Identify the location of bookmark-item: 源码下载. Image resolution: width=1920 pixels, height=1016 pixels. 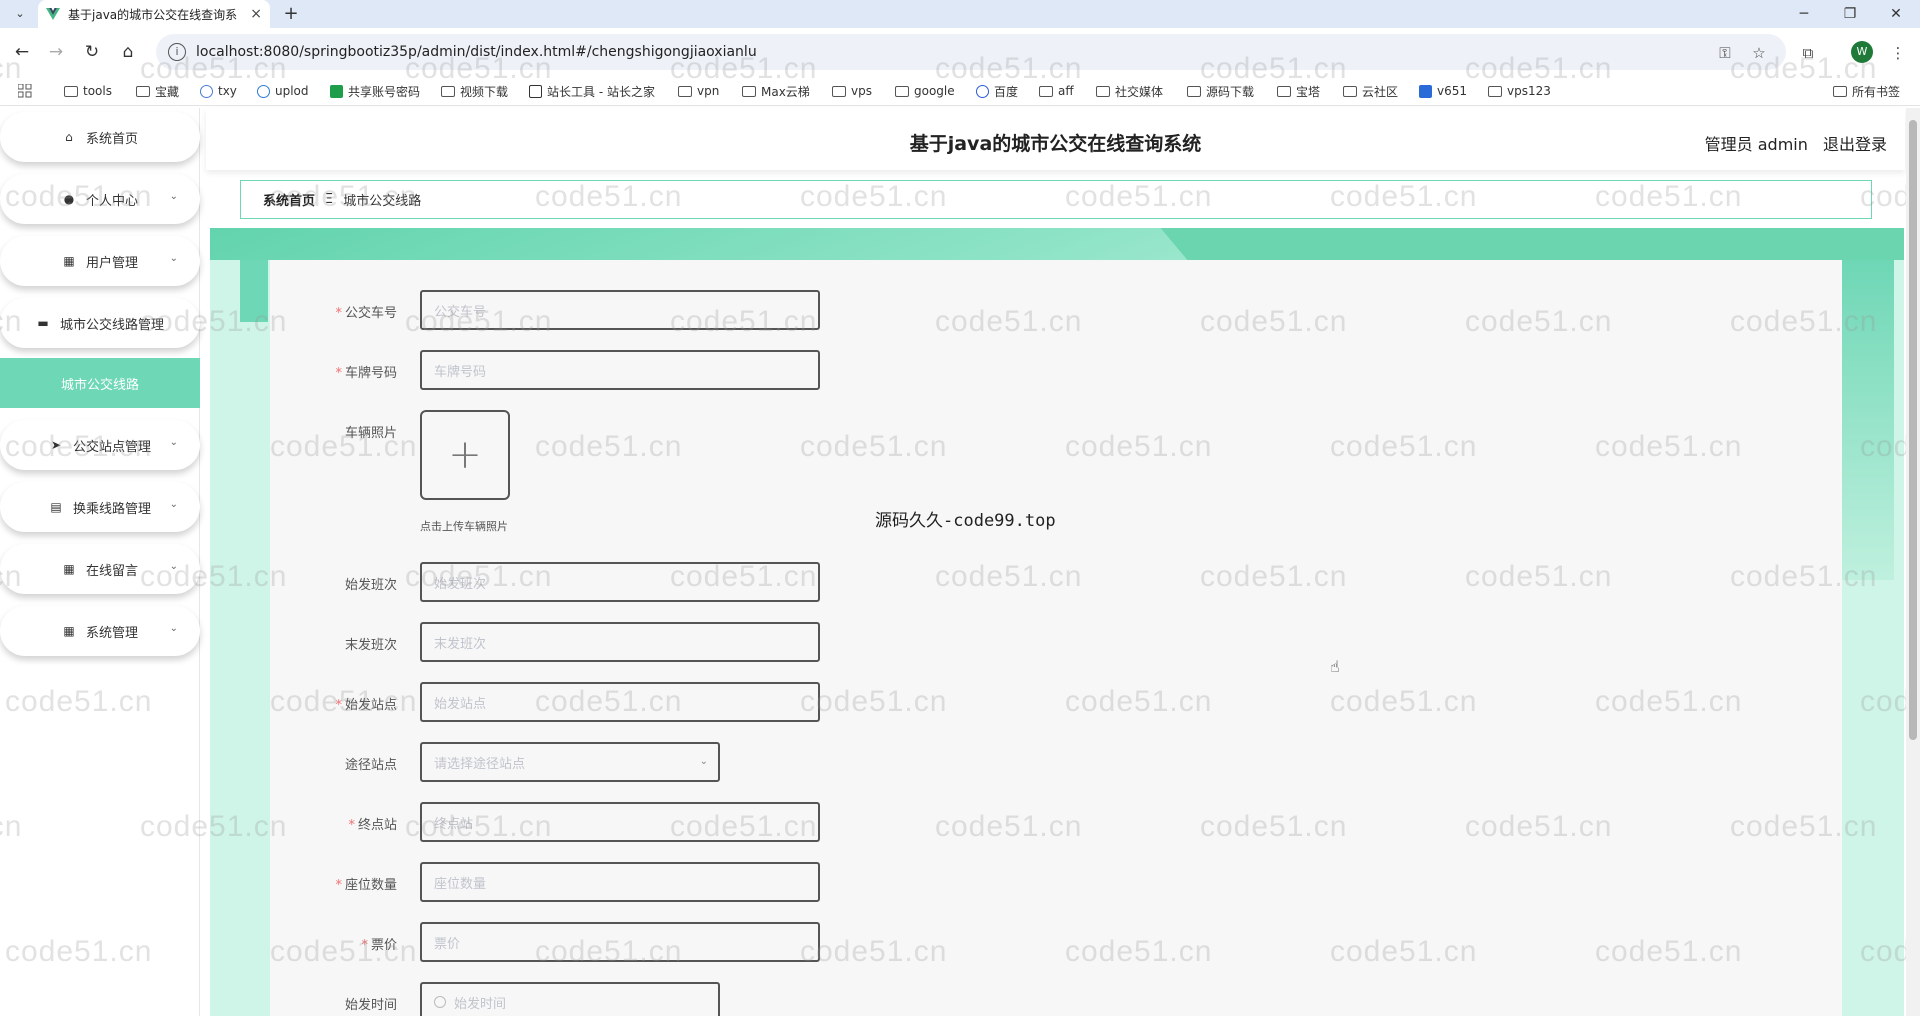
(1220, 91).